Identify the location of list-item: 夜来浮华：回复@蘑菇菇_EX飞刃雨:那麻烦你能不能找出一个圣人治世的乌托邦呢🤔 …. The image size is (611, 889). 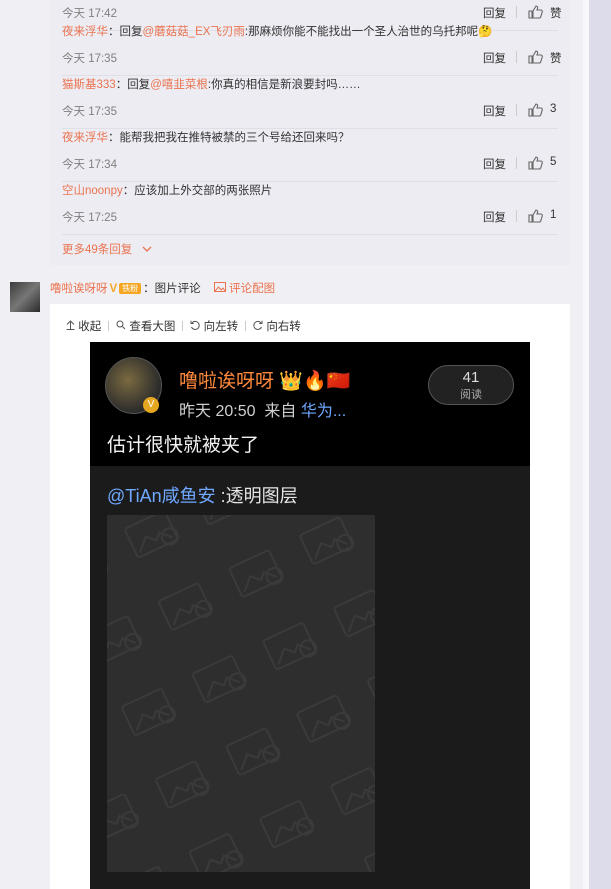
(312, 49).